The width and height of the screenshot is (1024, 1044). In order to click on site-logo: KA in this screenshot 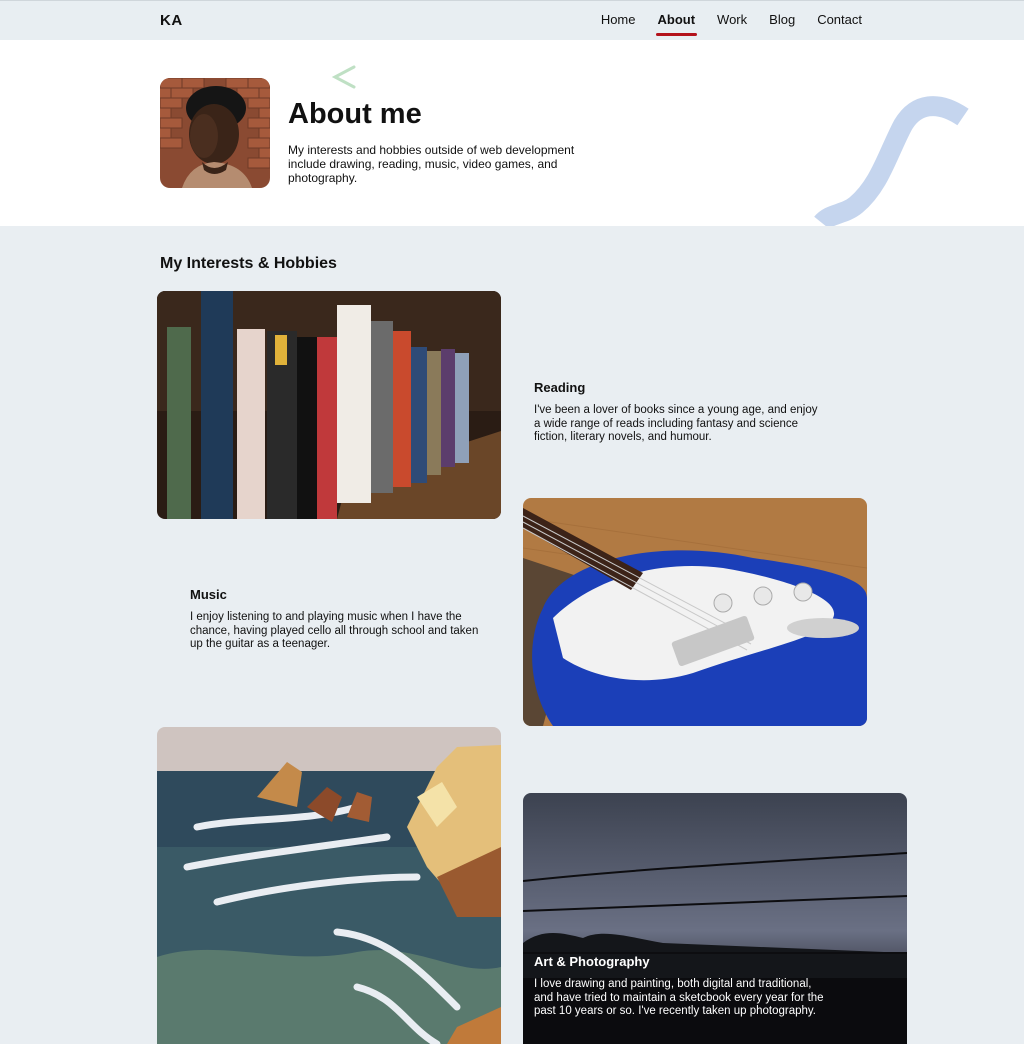, I will do `click(171, 20)`.